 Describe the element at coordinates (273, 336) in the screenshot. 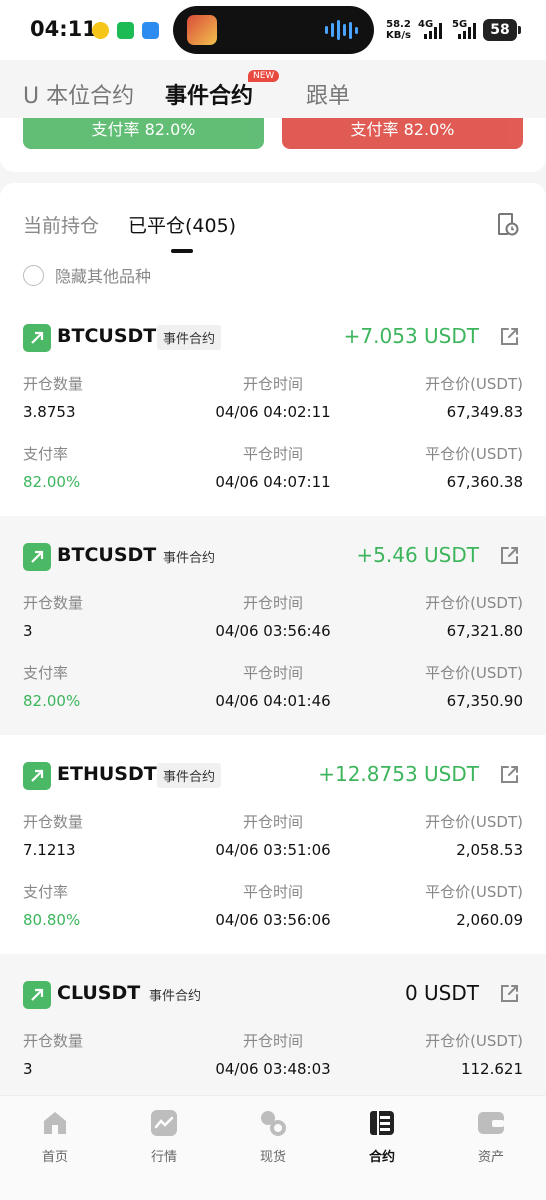

I see `card-header: BTCUSDT 事件合约 +7.053 USDT` at that location.